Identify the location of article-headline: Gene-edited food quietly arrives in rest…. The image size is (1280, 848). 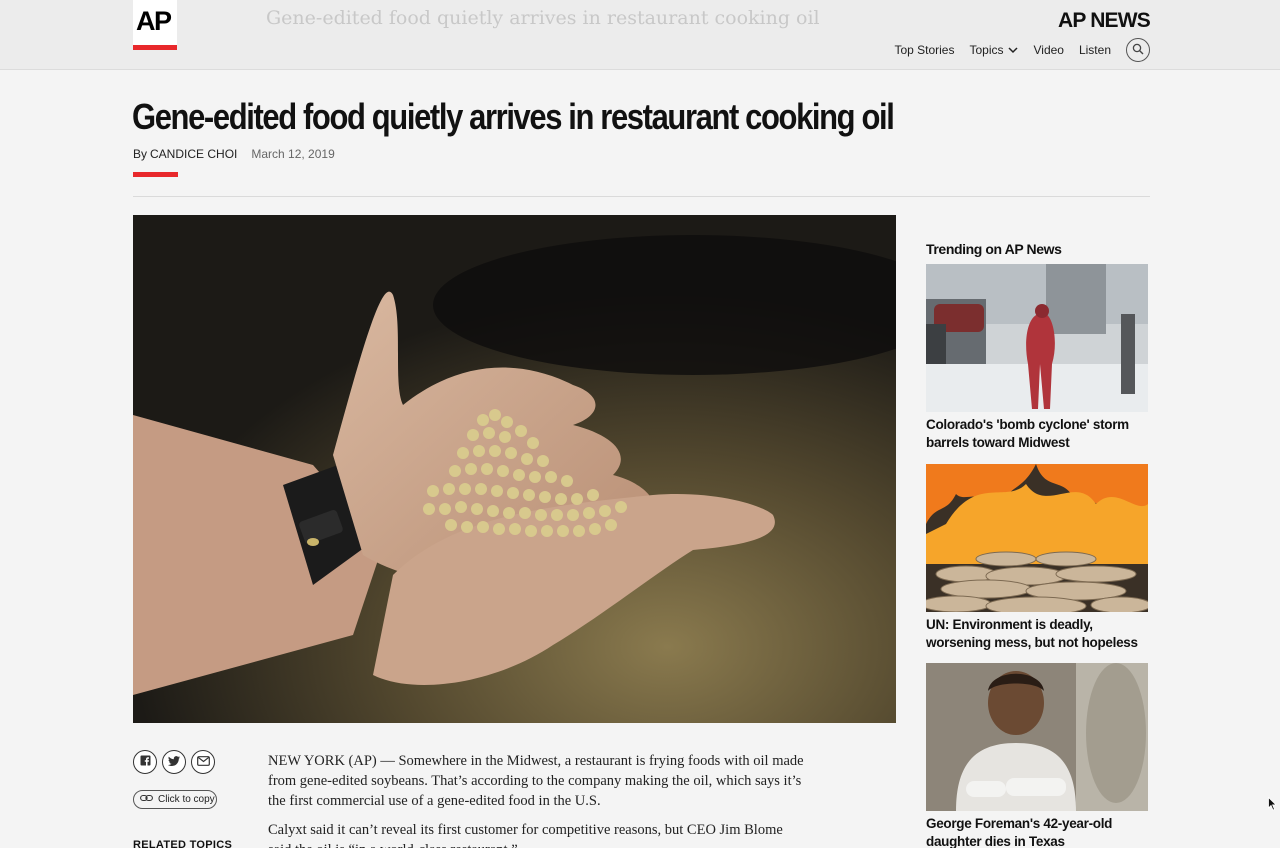
(513, 116).